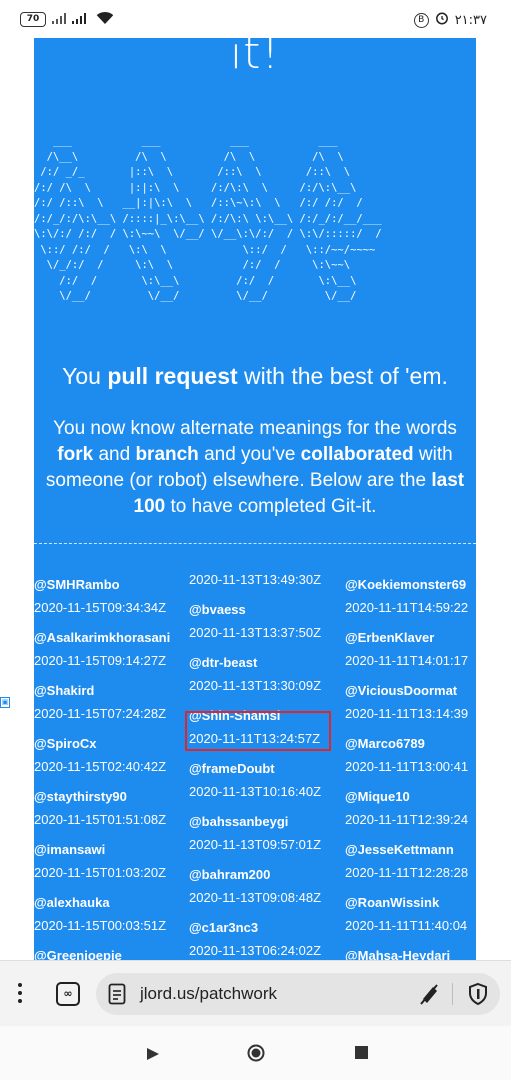  I want to click on timestamp: 2020-11-11T13:14:39, so click(407, 713).